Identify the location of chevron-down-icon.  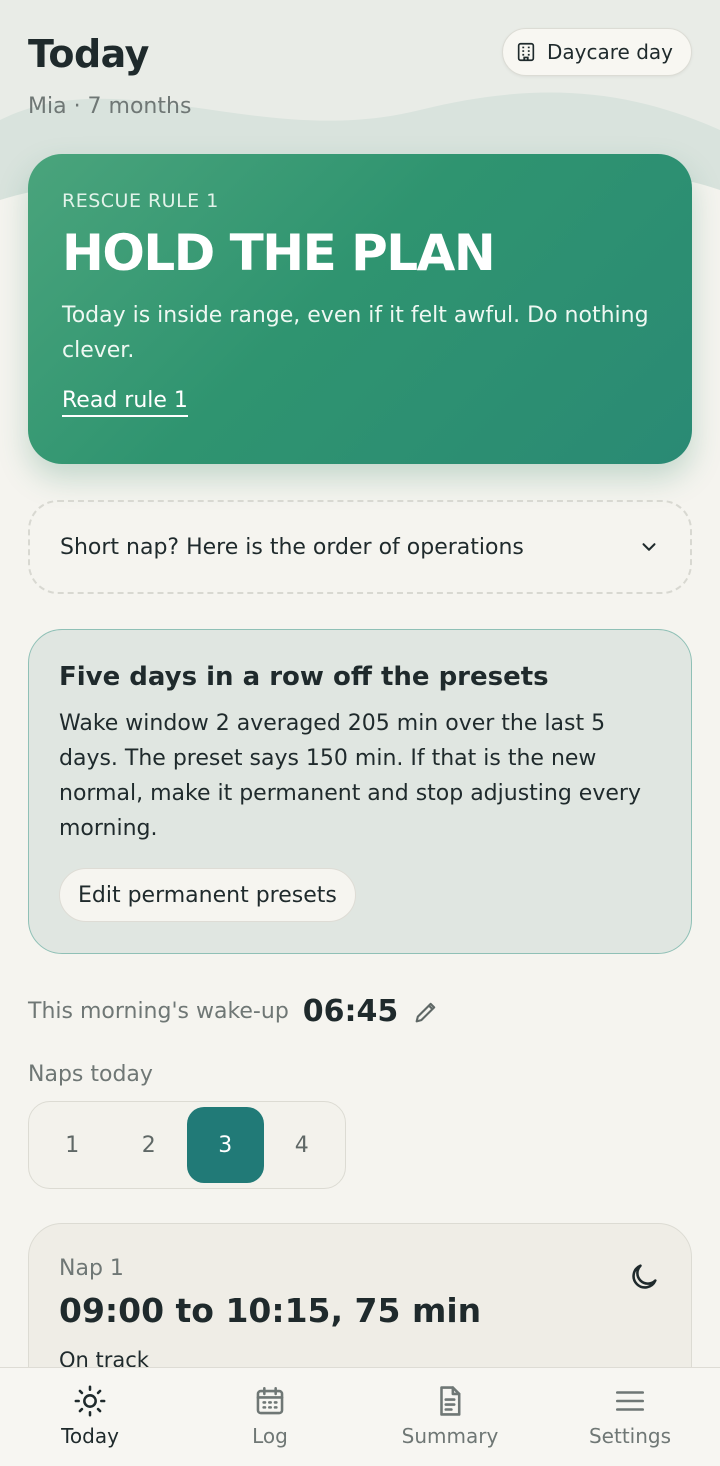
(649, 547).